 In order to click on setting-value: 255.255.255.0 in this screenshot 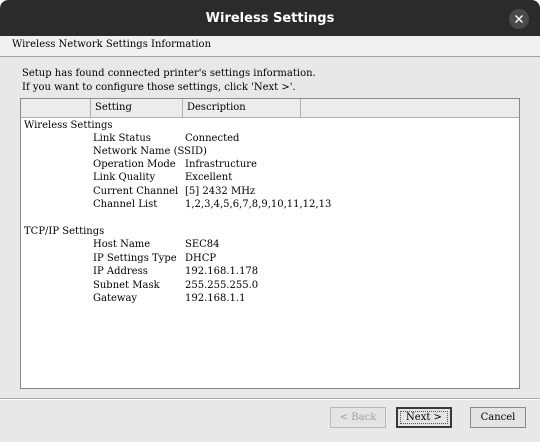, I will do `click(222, 285)`.